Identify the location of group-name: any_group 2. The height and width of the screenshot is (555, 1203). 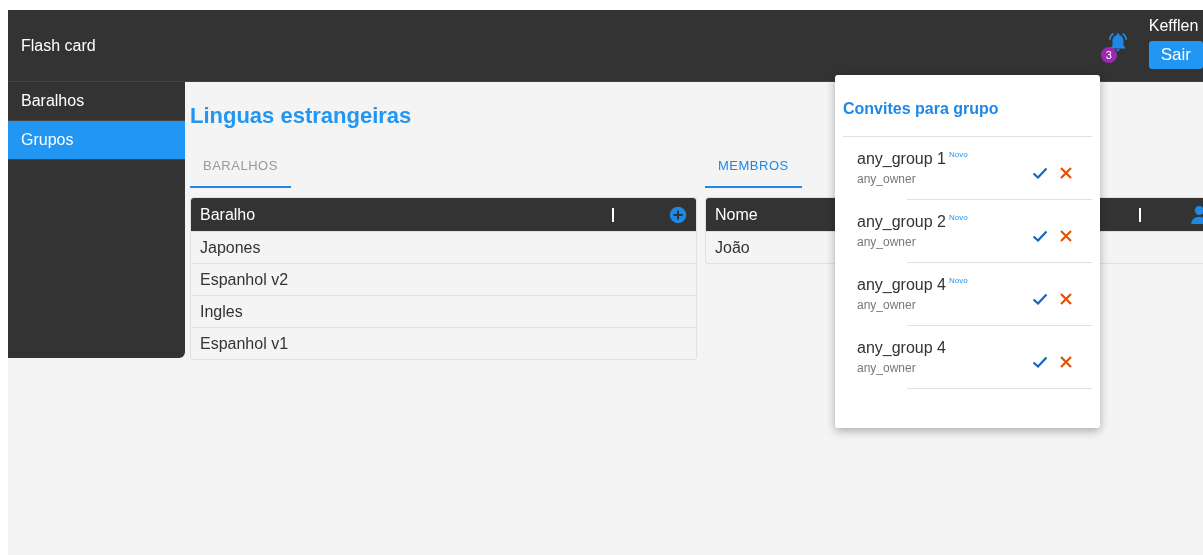
(901, 222).